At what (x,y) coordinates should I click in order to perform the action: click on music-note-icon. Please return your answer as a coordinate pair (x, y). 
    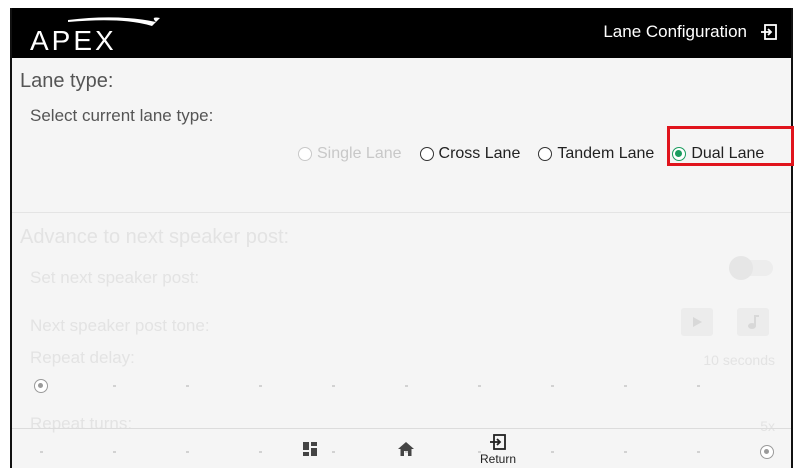
    Looking at the image, I should click on (753, 322).